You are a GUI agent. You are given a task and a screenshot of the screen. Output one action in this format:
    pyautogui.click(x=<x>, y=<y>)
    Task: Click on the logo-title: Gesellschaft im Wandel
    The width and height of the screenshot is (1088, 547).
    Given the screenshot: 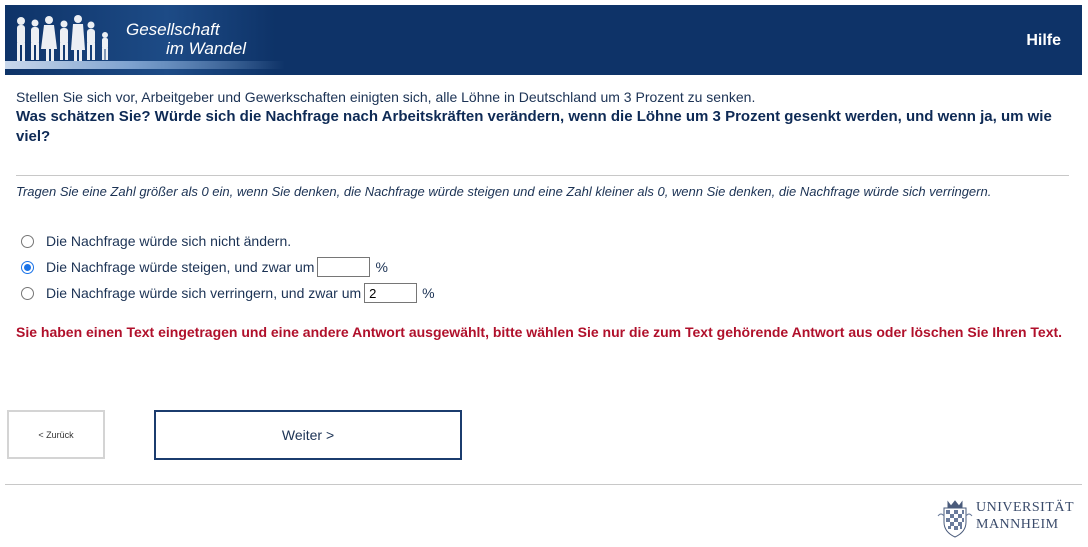 What is the action you would take?
    pyautogui.click(x=186, y=39)
    